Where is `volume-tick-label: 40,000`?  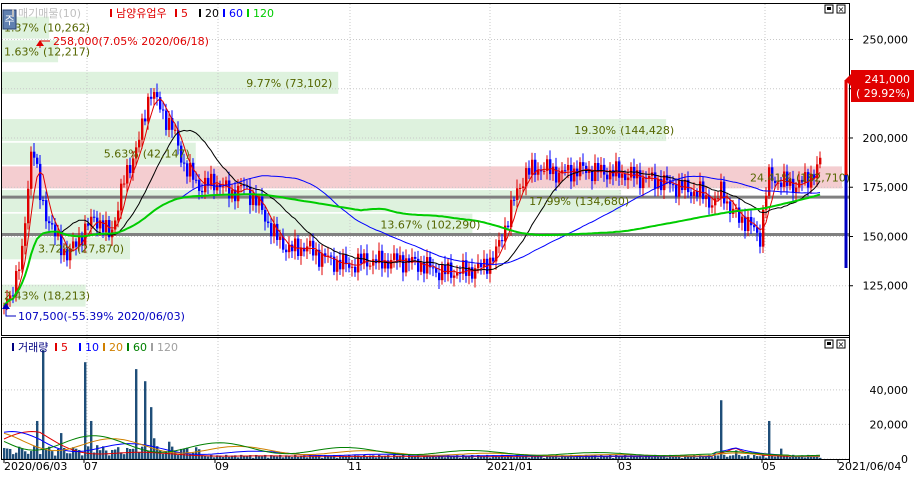 volume-tick-label: 40,000 is located at coordinates (889, 390).